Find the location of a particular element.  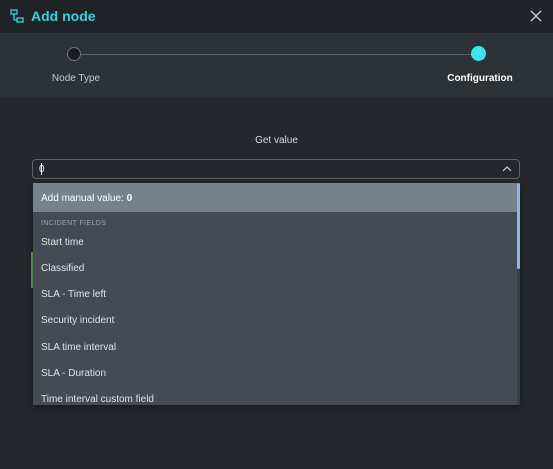

dropdown-item-sla-time-left: SLA - Time left is located at coordinates (275, 295).